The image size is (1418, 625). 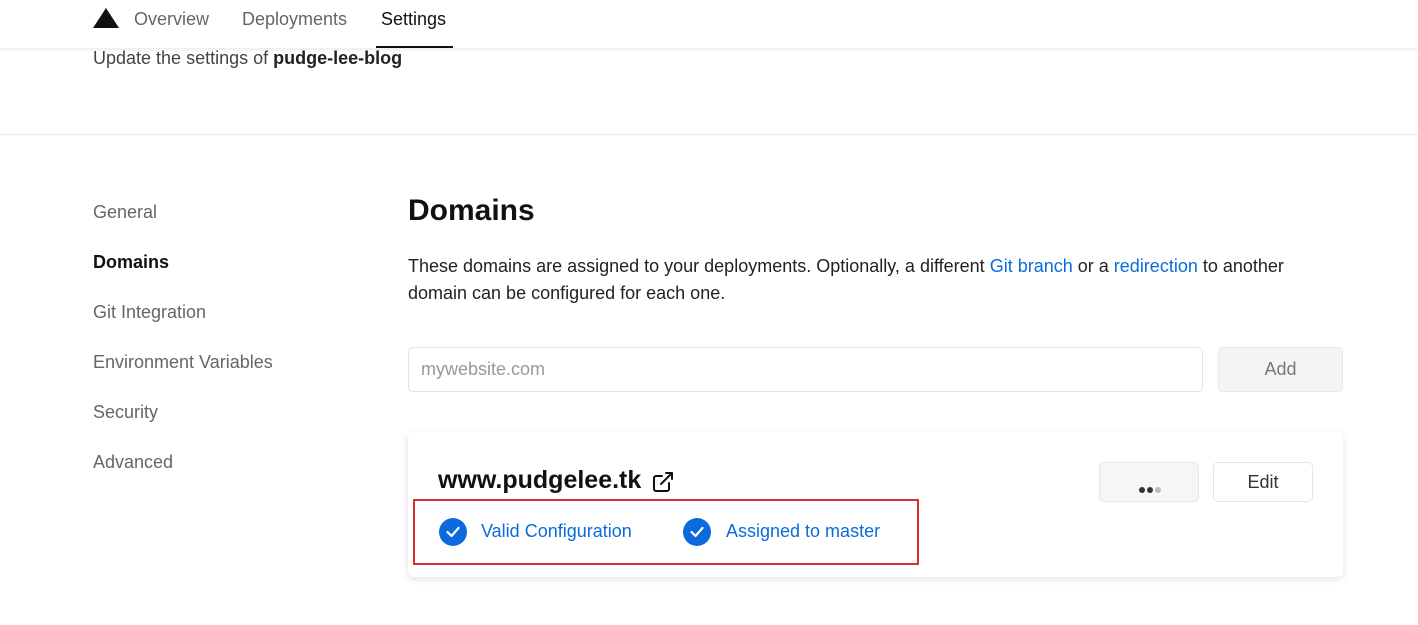 I want to click on domain-name-link: www.pudgelee.tk, so click(x=539, y=480).